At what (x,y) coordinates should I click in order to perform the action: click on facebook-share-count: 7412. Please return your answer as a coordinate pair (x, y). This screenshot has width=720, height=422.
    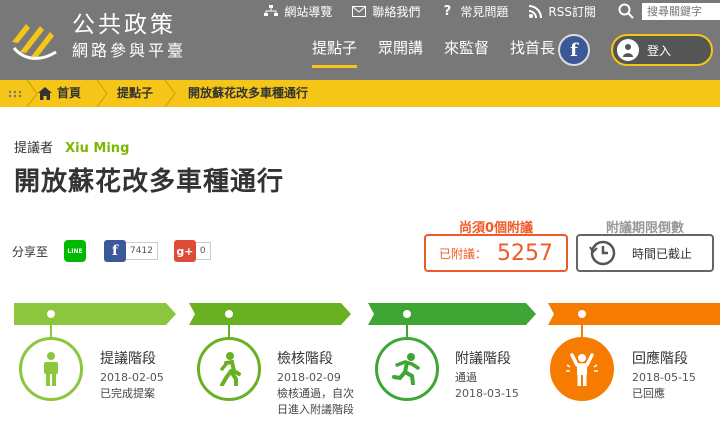
    Looking at the image, I should click on (142, 251).